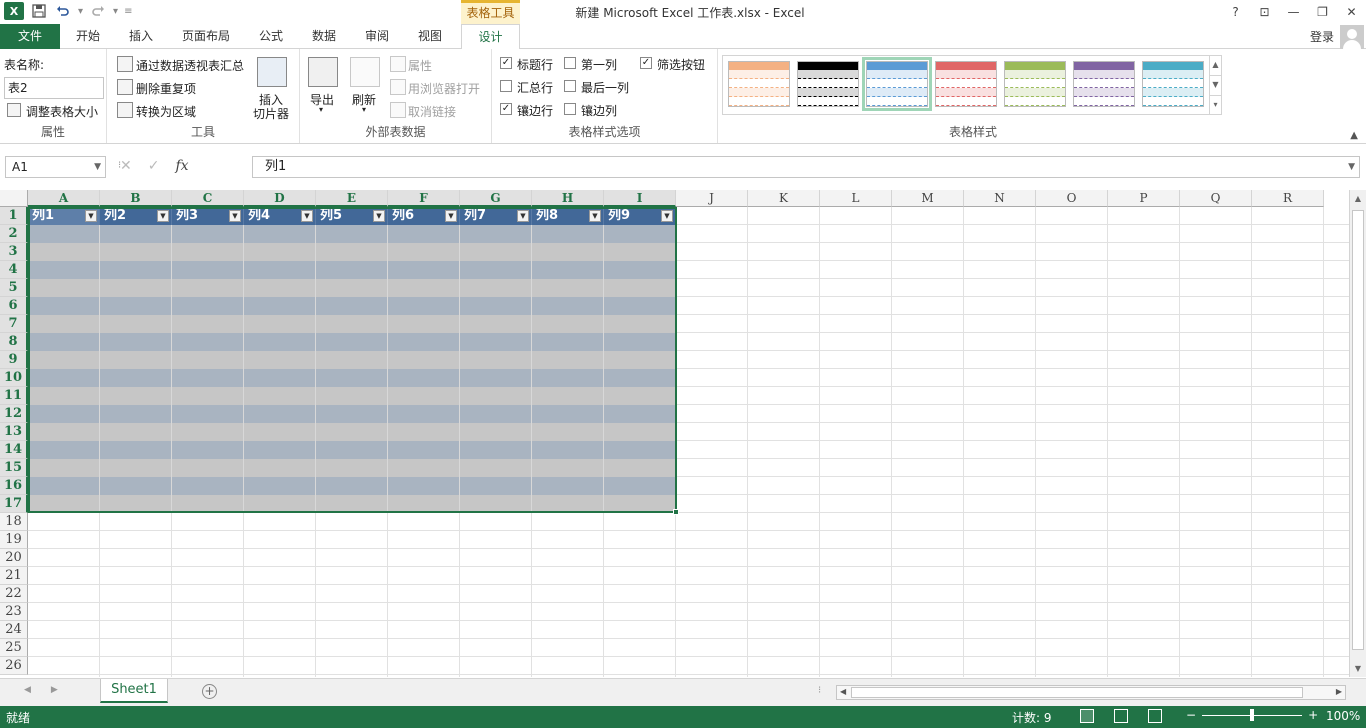 This screenshot has height=728, width=1366. I want to click on sign-in-link: 登录, so click(1322, 36).